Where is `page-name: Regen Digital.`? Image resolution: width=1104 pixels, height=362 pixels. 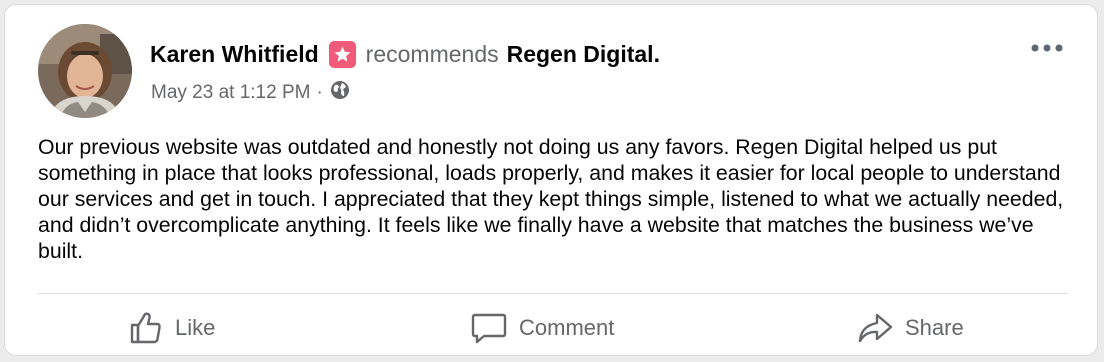 page-name: Regen Digital. is located at coordinates (583, 54).